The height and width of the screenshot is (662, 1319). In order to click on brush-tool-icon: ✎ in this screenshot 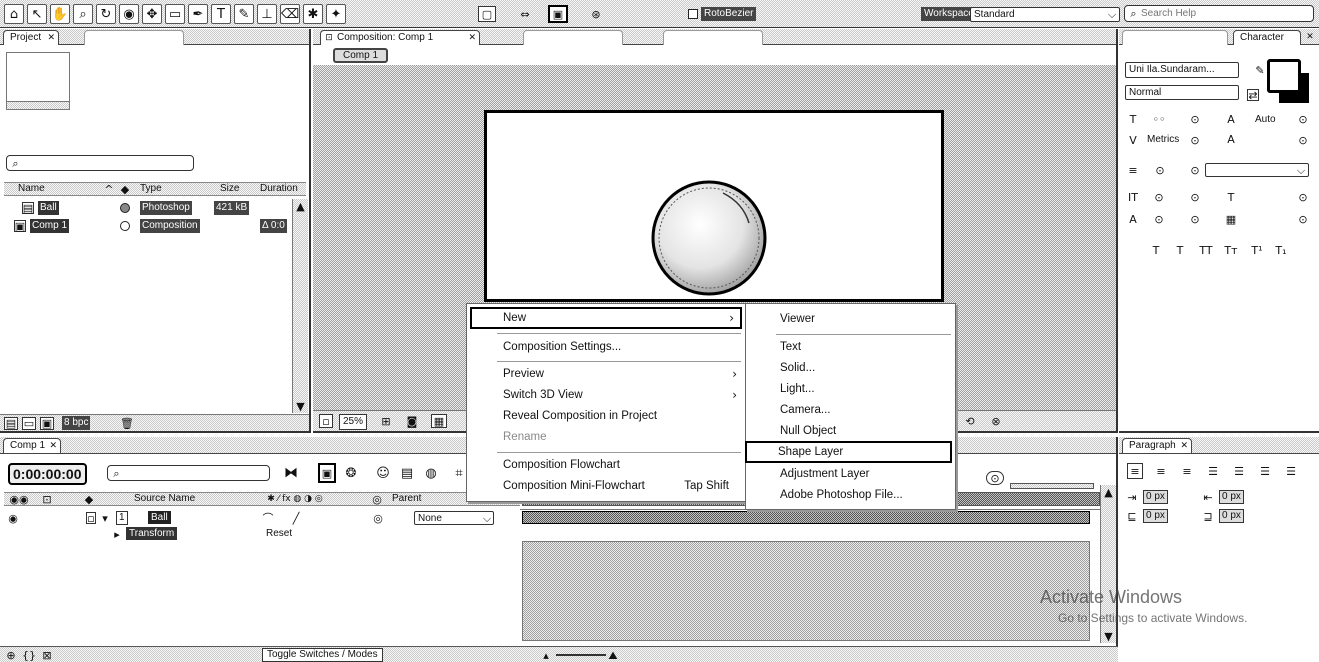, I will do `click(244, 14)`.